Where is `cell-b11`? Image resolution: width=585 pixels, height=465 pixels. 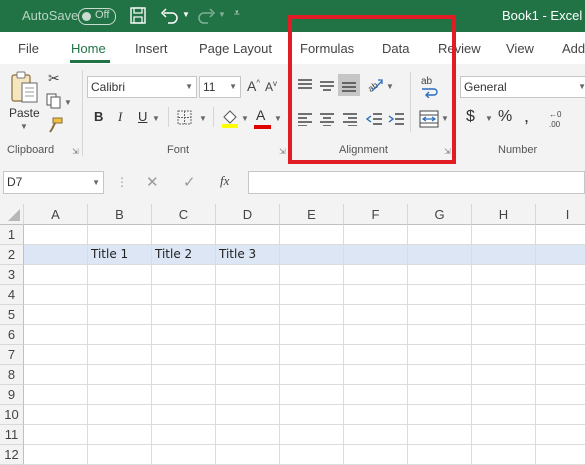 cell-b11 is located at coordinates (120, 435).